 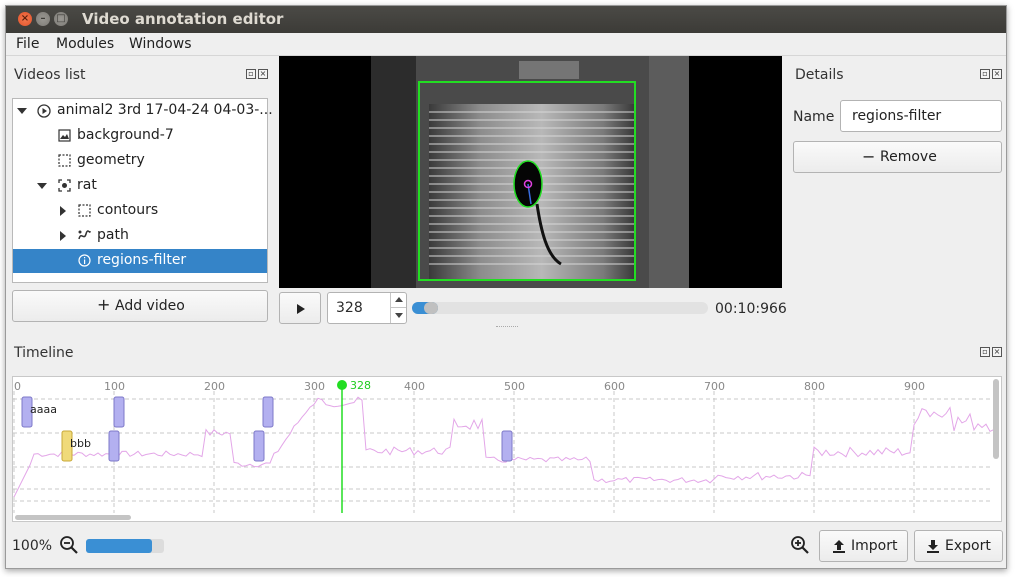 I want to click on remove-button: − Remove, so click(x=897, y=157).